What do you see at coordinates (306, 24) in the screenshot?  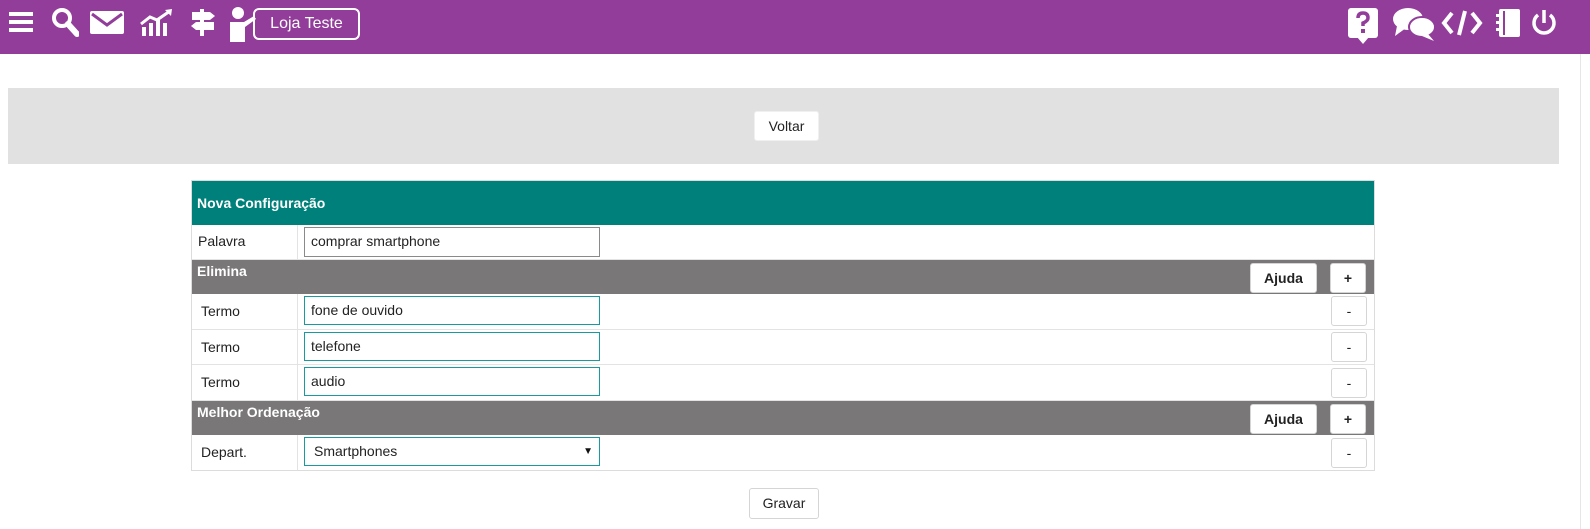 I see `store-selector-button: Loja Teste` at bounding box center [306, 24].